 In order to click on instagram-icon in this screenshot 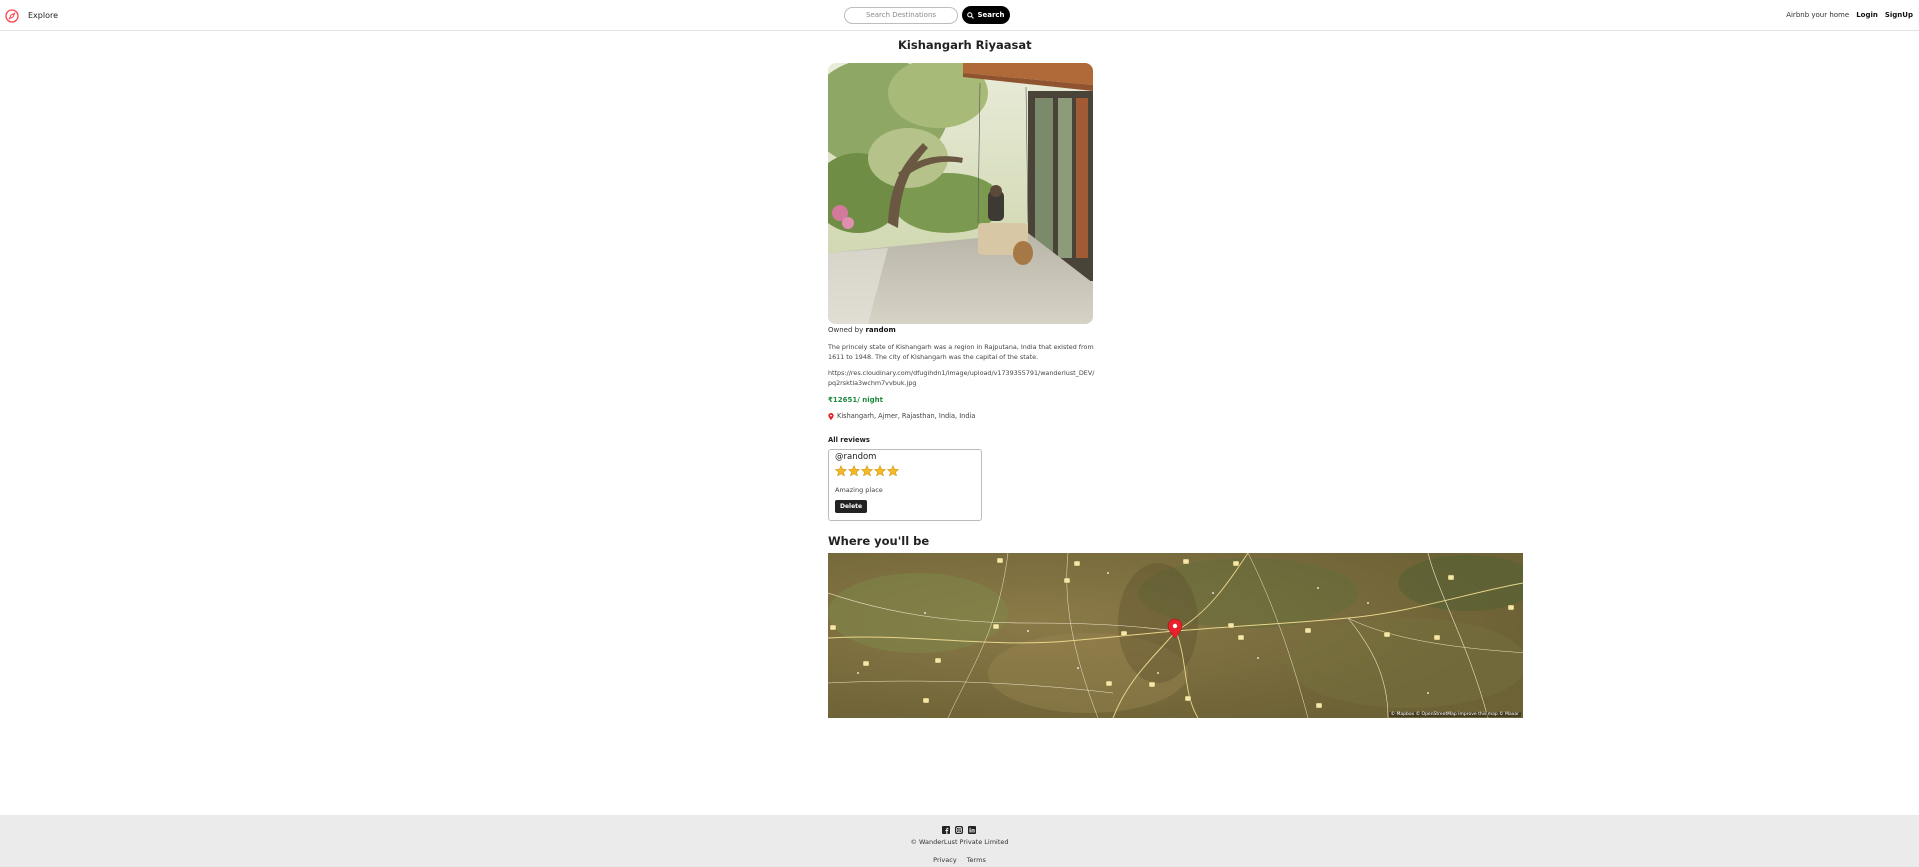, I will do `click(959, 826)`.